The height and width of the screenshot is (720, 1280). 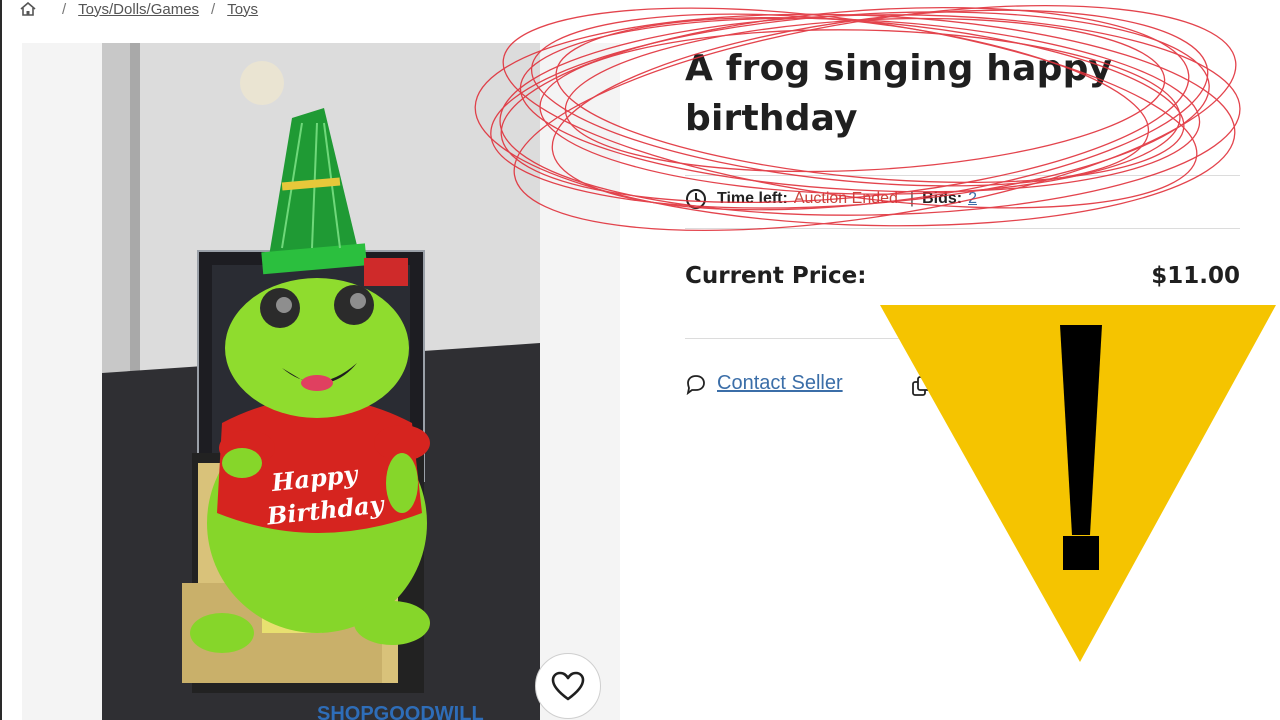 What do you see at coordinates (752, 198) in the screenshot?
I see `time-left-label: Time left:` at bounding box center [752, 198].